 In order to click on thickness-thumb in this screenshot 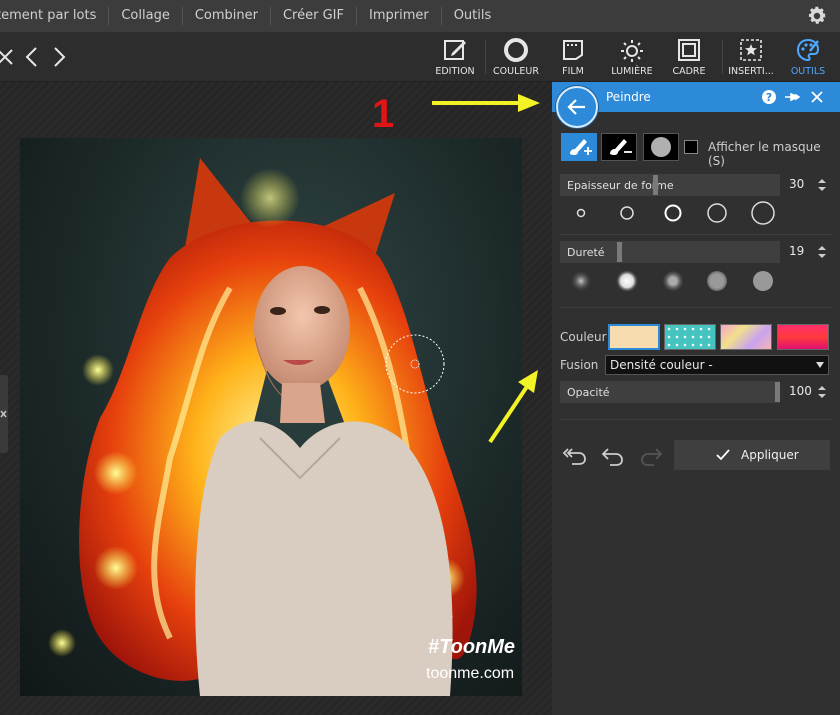, I will do `click(655, 185)`.